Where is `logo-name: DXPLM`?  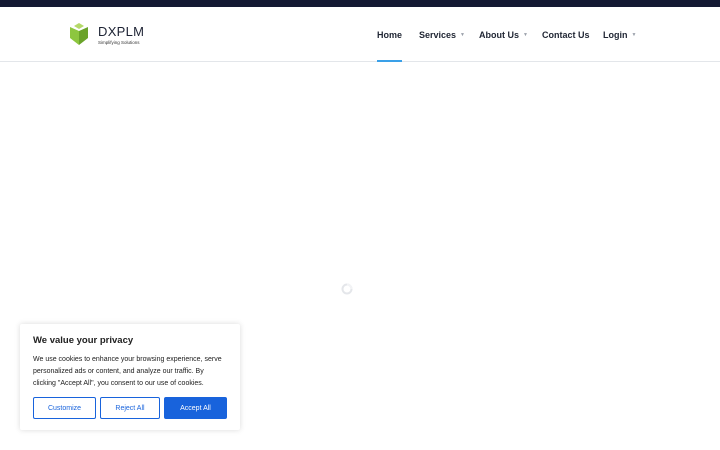 logo-name: DXPLM is located at coordinates (121, 31).